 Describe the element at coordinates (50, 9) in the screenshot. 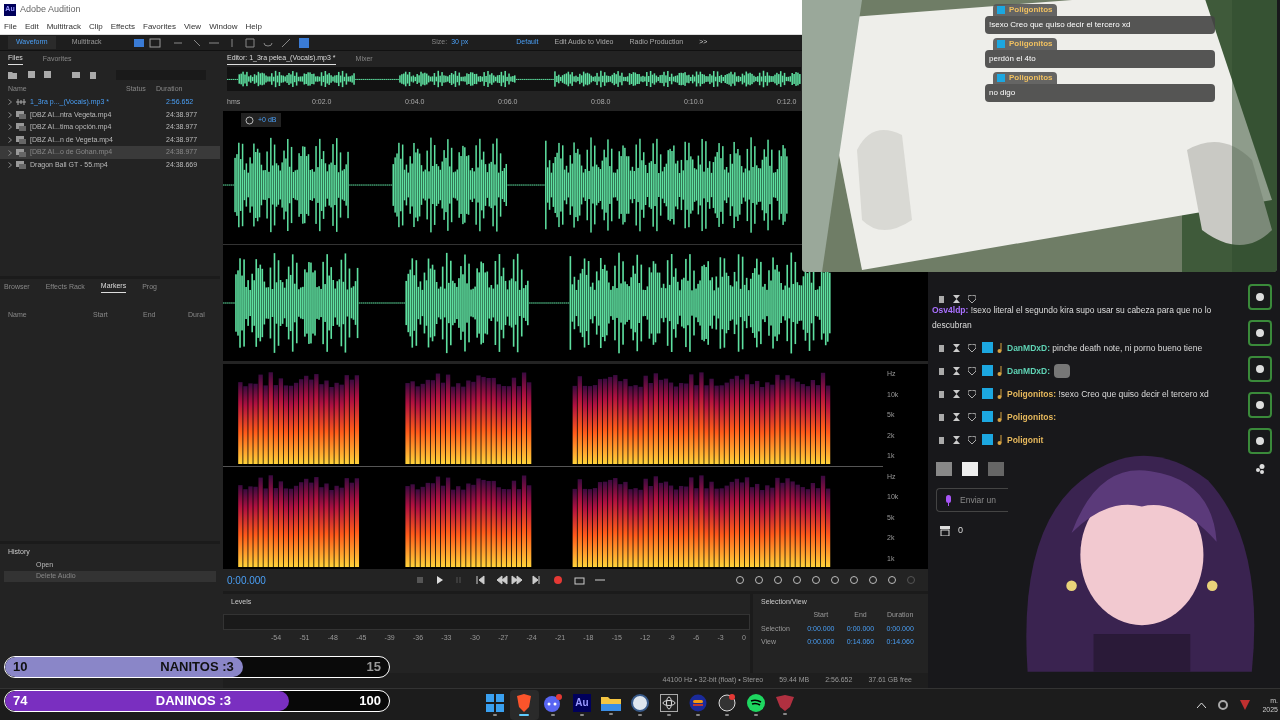

I see `window-title: Adobe Audition` at that location.